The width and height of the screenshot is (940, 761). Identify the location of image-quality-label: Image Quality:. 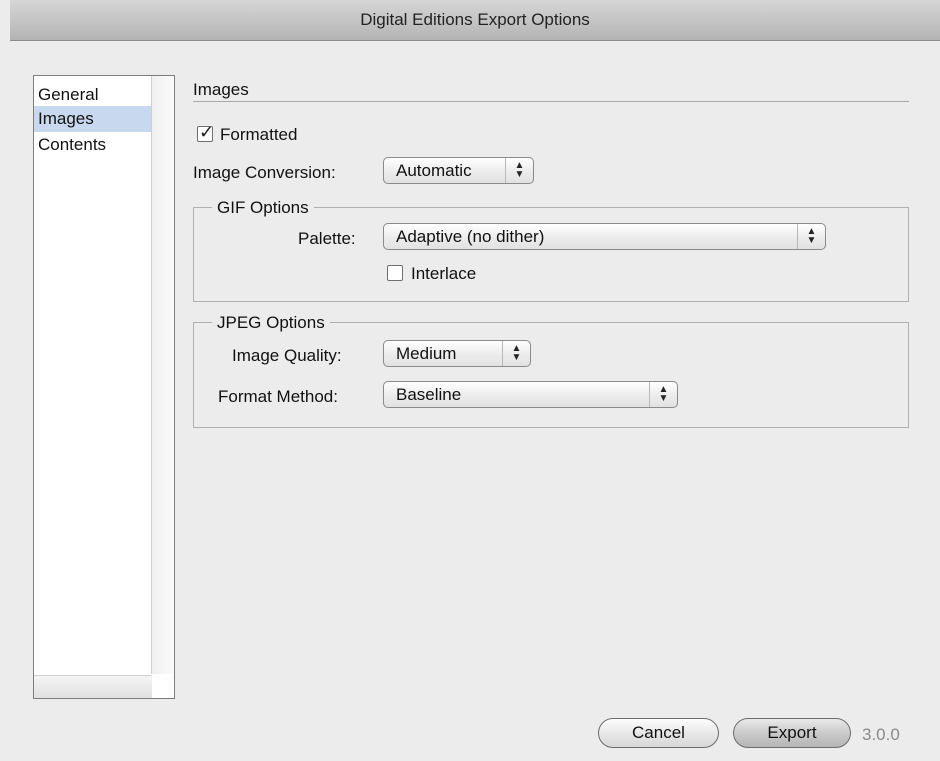
(287, 355).